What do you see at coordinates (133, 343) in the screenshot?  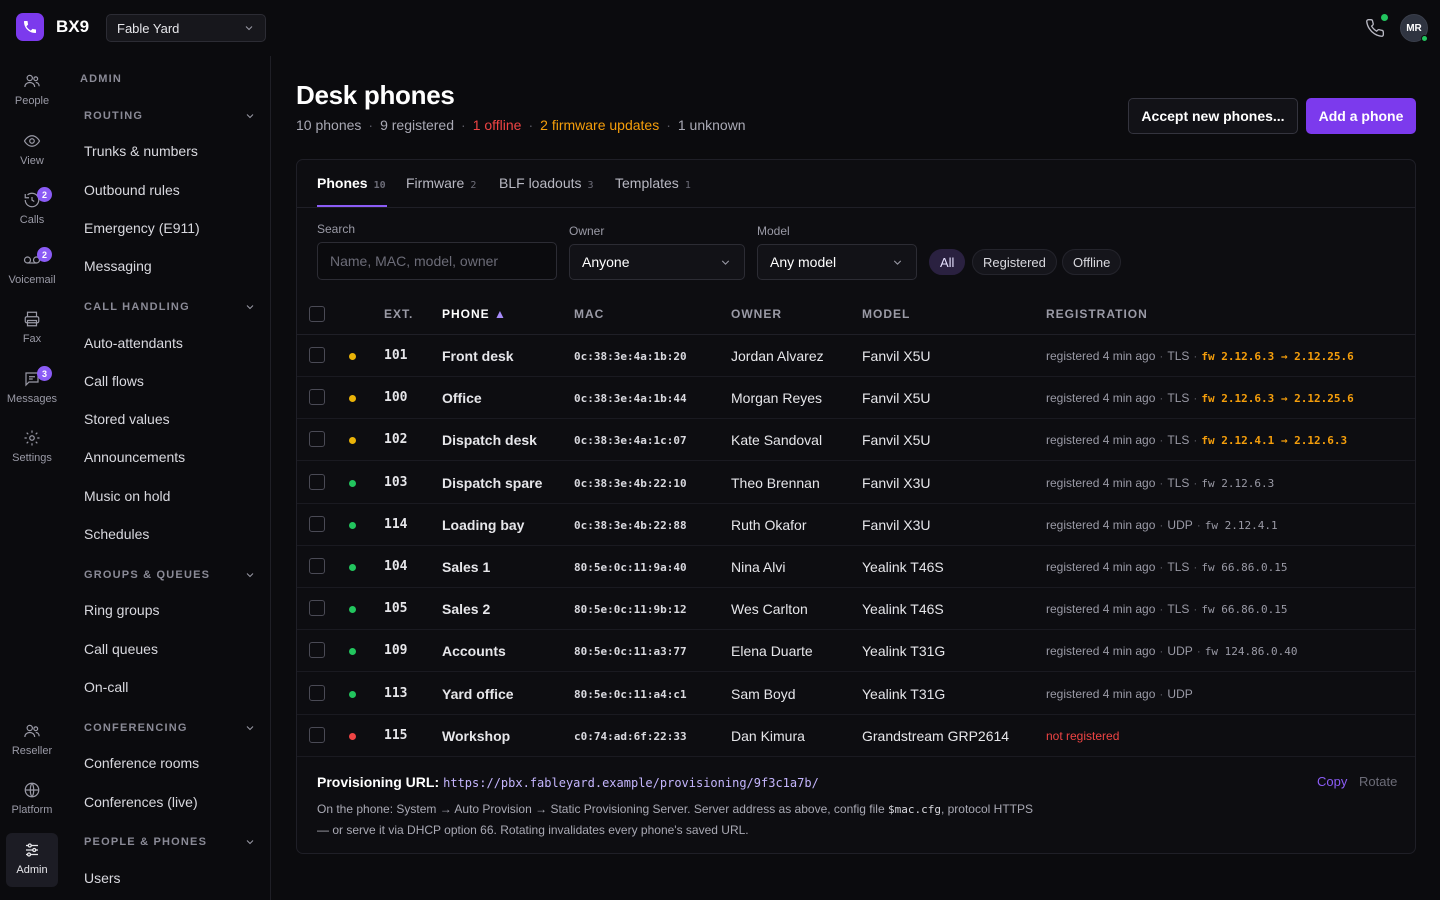 I see `sidebar-item-auto-attendants: Auto-attendants` at bounding box center [133, 343].